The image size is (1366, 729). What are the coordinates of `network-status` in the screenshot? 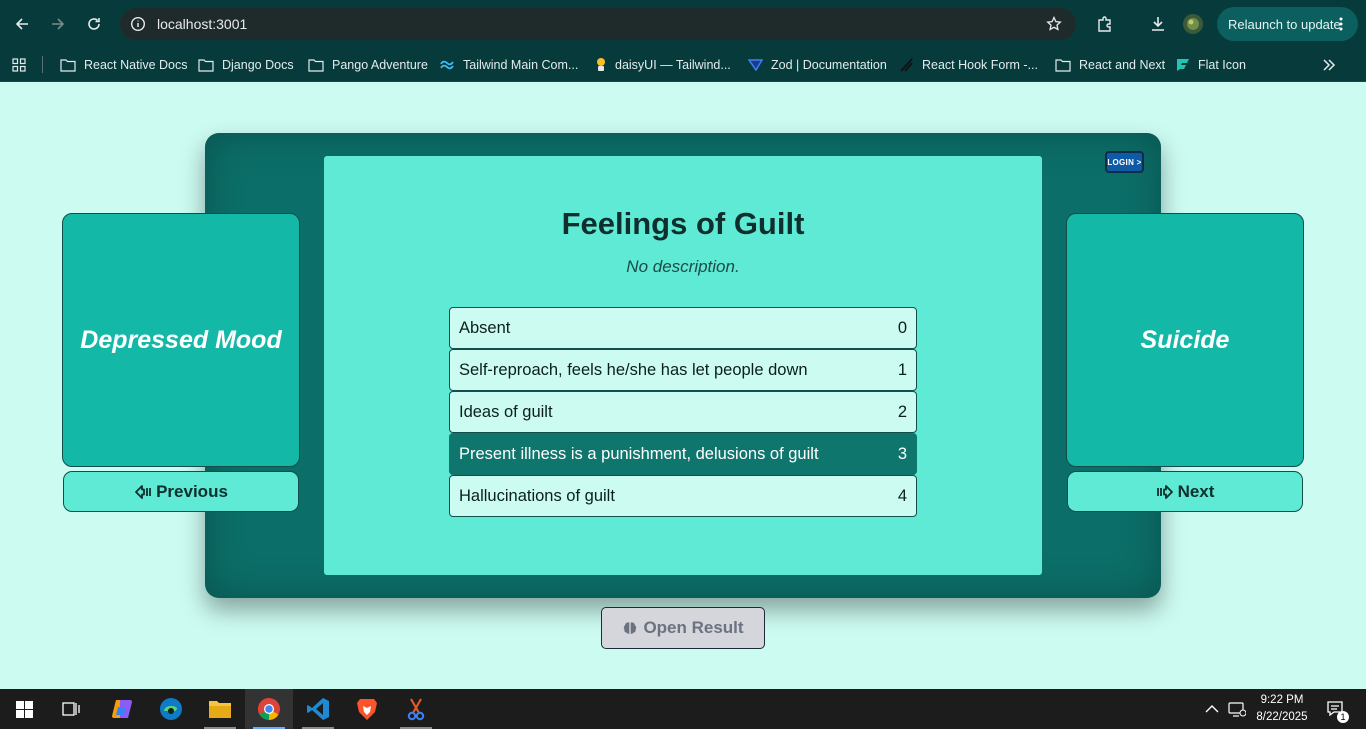 It's located at (1237, 709).